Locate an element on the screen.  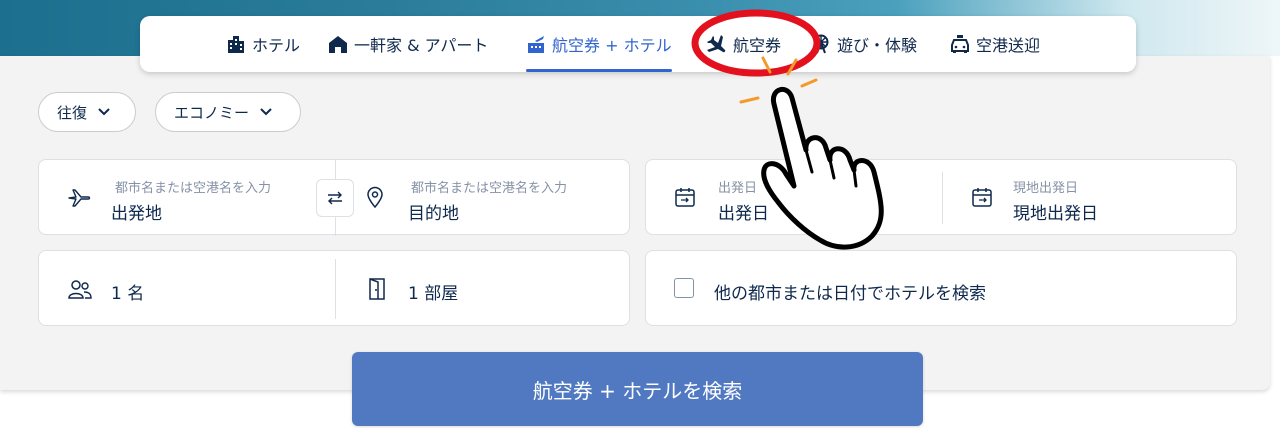
destination-value: 目的地 is located at coordinates (433, 214).